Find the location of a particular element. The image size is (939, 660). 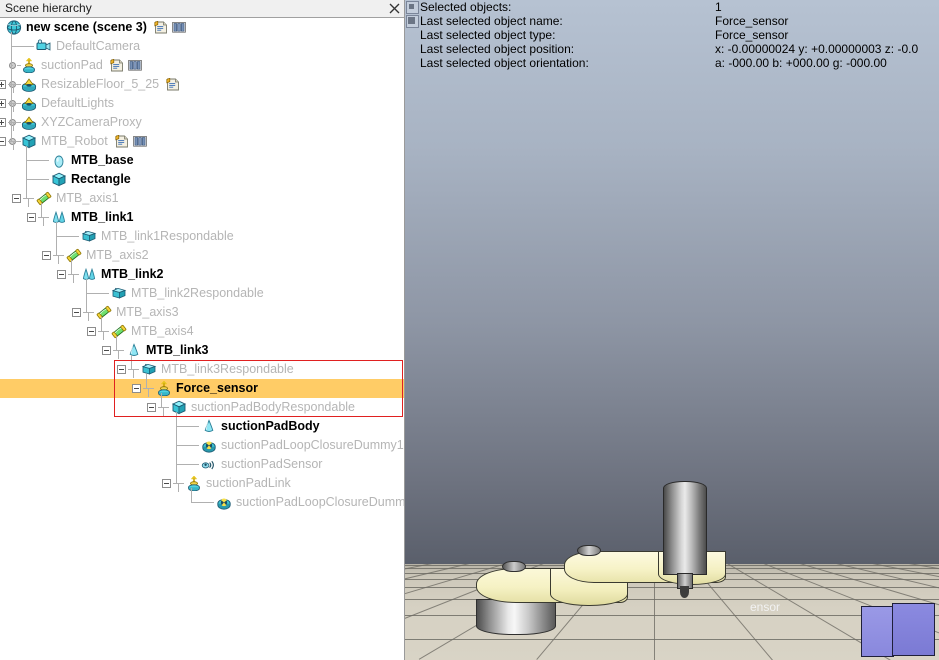

tree-node-defaultcamera: DefaultCamera is located at coordinates (202, 46).